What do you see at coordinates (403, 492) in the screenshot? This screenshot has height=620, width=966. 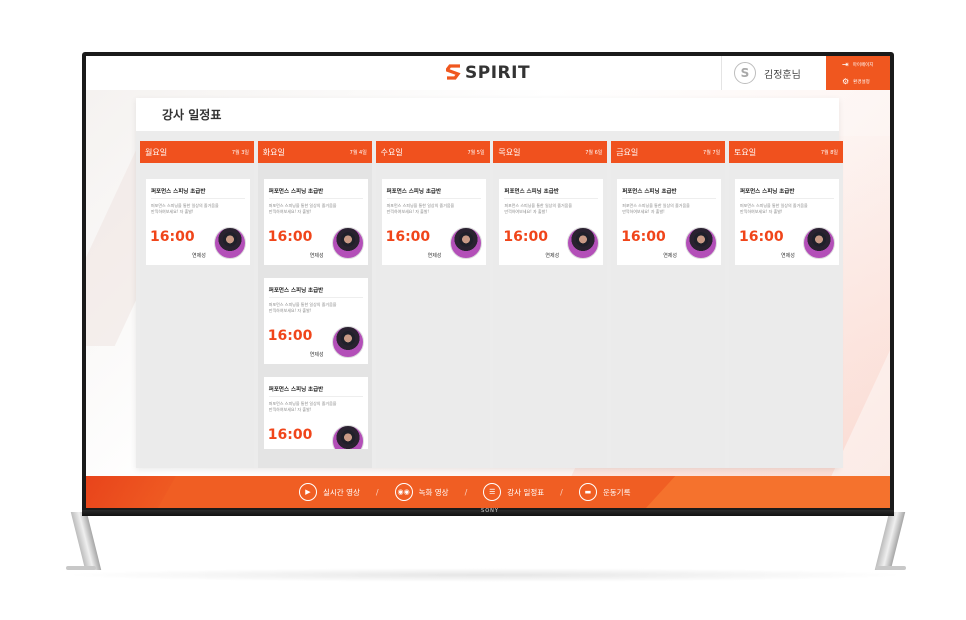 I see `recording-icon: ◉◉` at bounding box center [403, 492].